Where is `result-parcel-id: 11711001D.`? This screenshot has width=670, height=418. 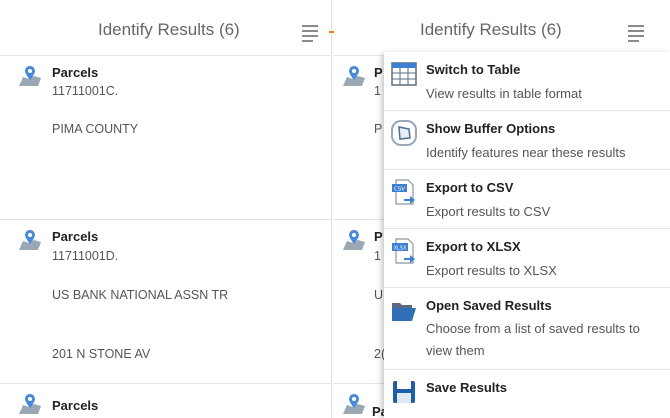
result-parcel-id: 11711001D. is located at coordinates (85, 256).